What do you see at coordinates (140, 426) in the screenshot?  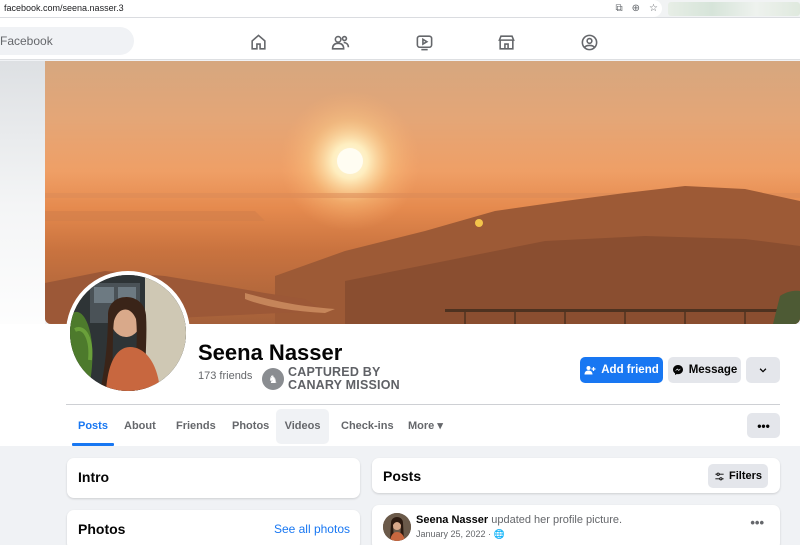 I see `tab-about: About` at bounding box center [140, 426].